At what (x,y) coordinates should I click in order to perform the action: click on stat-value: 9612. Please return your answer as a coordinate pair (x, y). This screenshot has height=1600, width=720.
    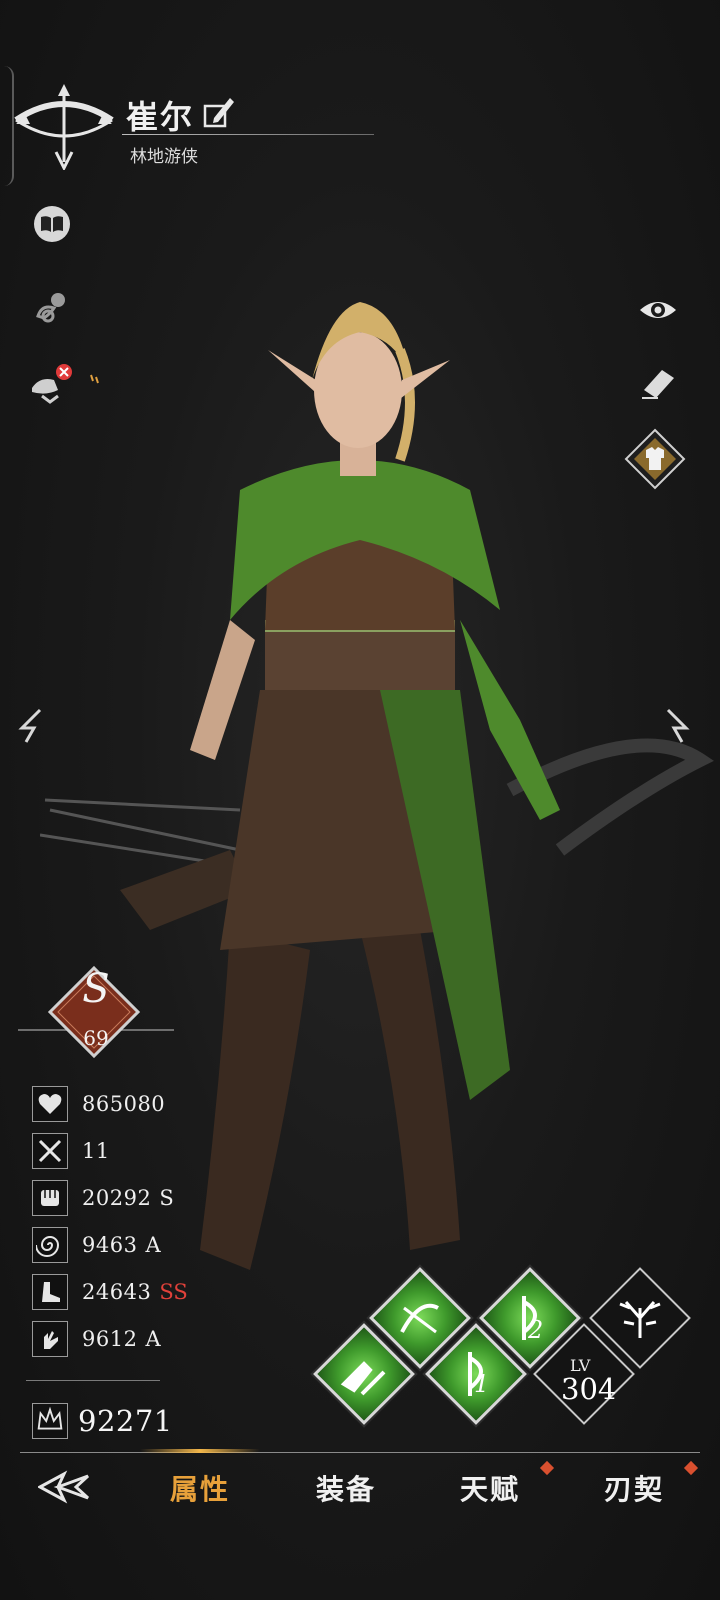
    Looking at the image, I should click on (110, 1339).